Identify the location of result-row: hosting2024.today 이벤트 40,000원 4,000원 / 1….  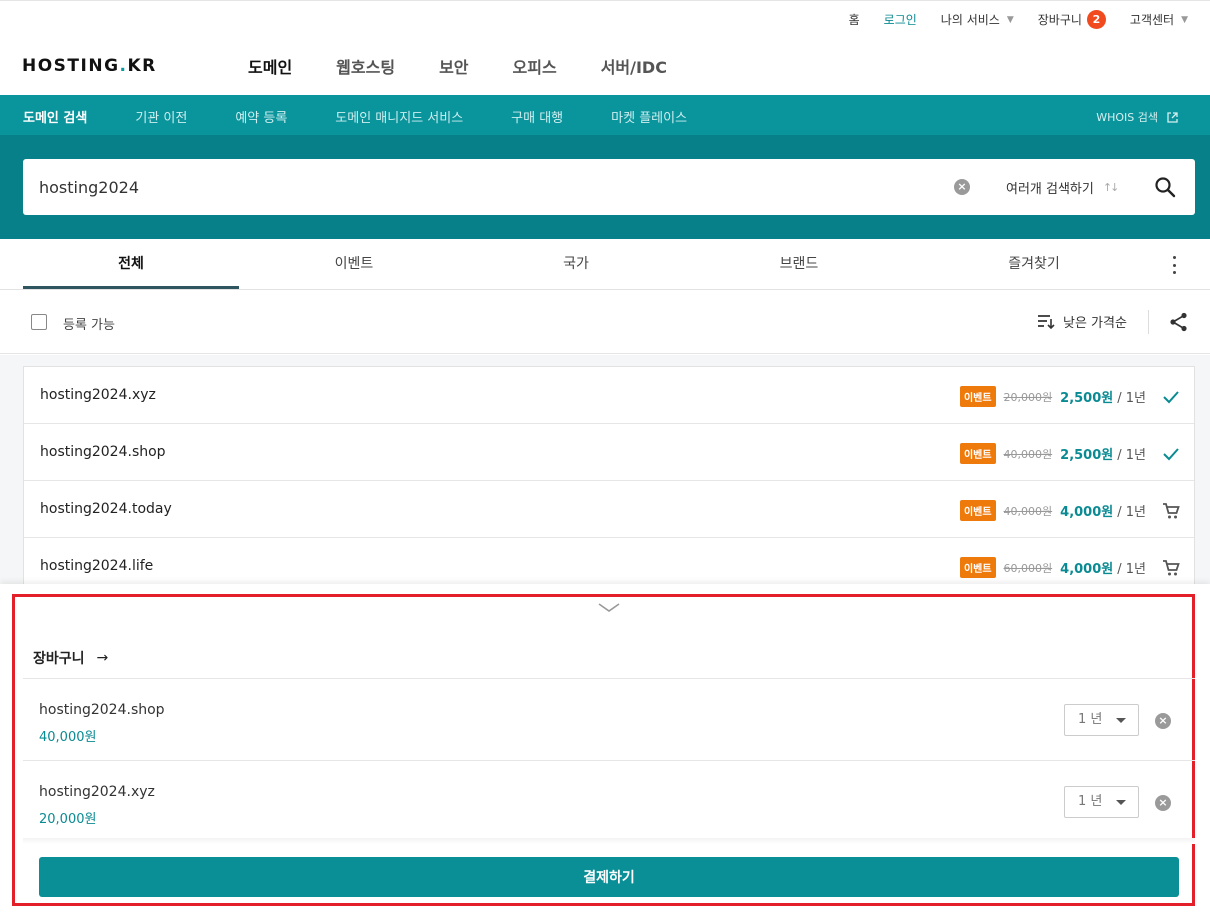
(609, 509).